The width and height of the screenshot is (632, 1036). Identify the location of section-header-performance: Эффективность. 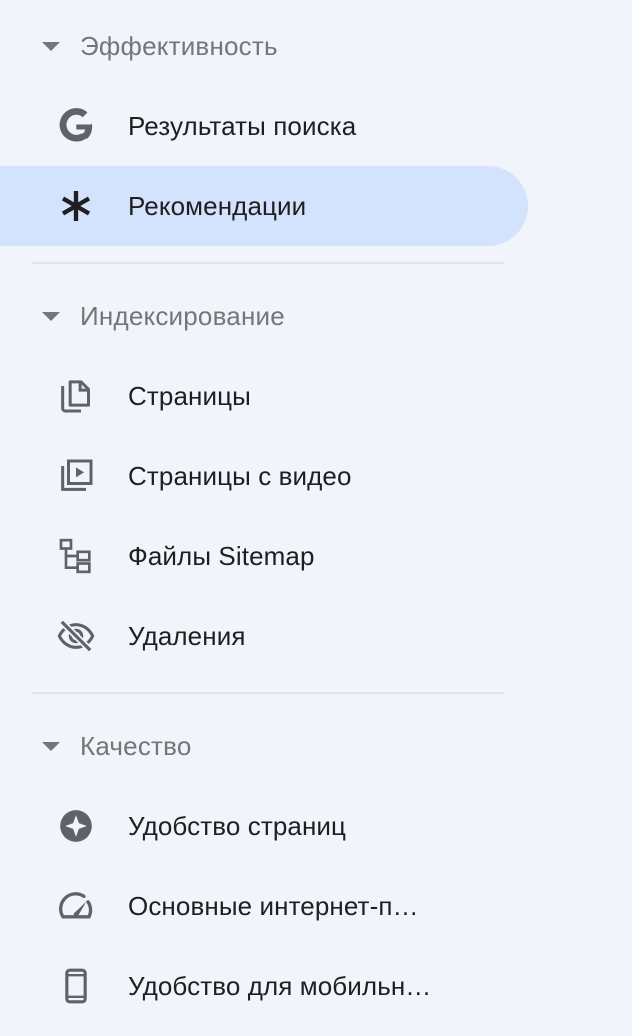
(264, 46).